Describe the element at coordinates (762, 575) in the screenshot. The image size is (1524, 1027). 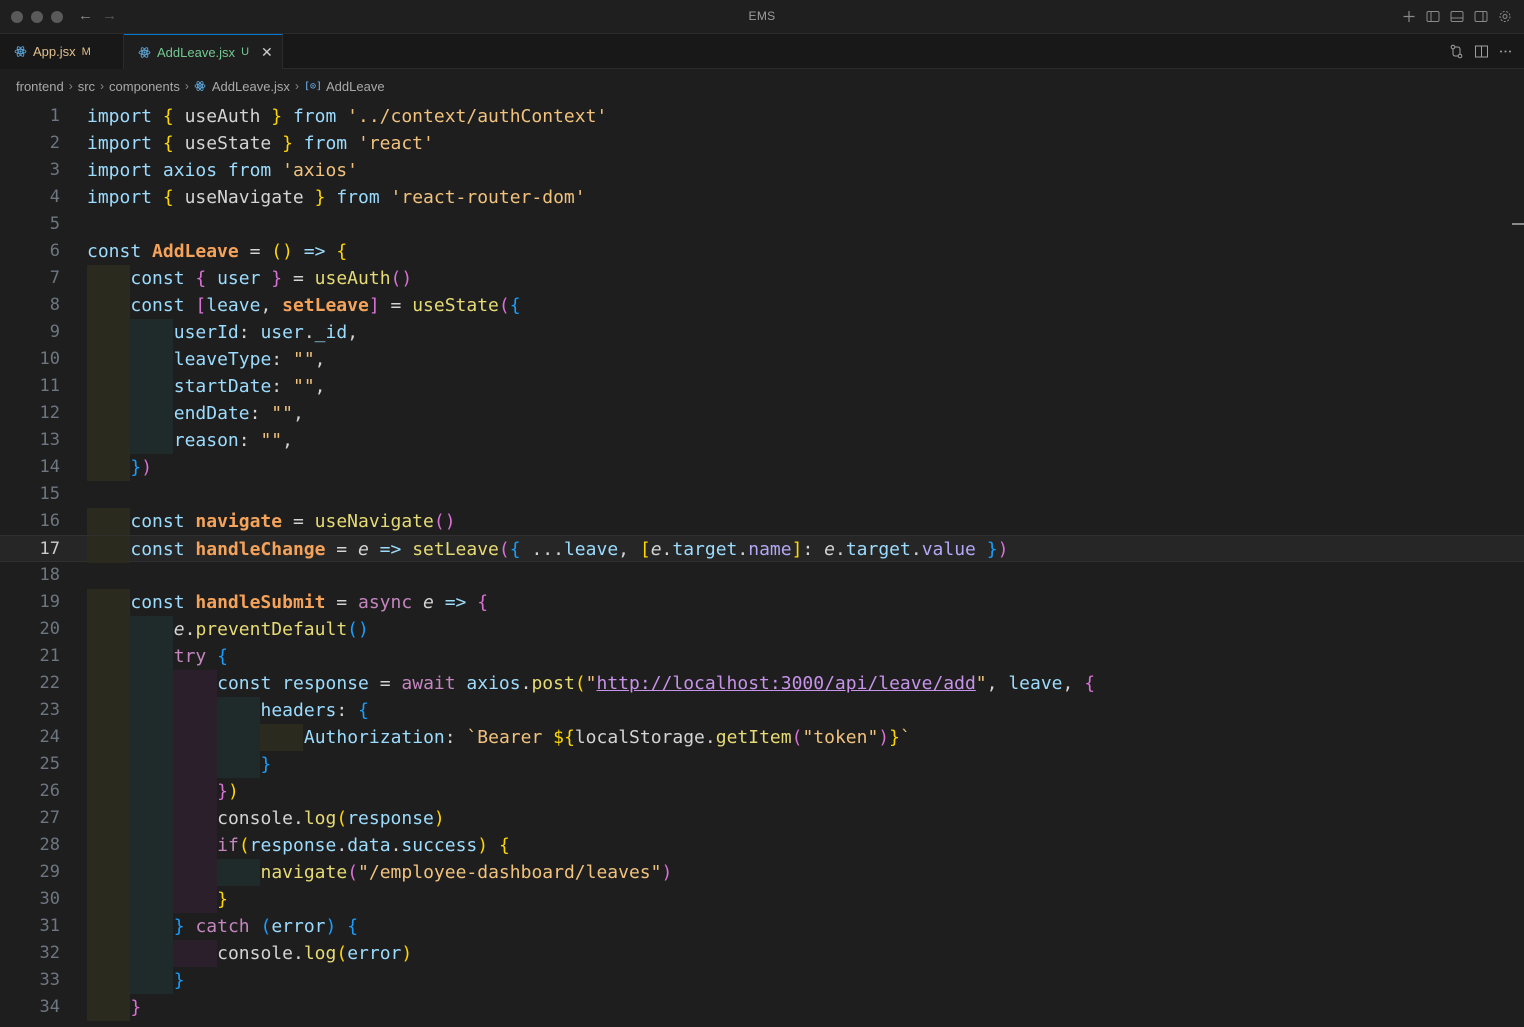
I see `code-line: 18` at that location.